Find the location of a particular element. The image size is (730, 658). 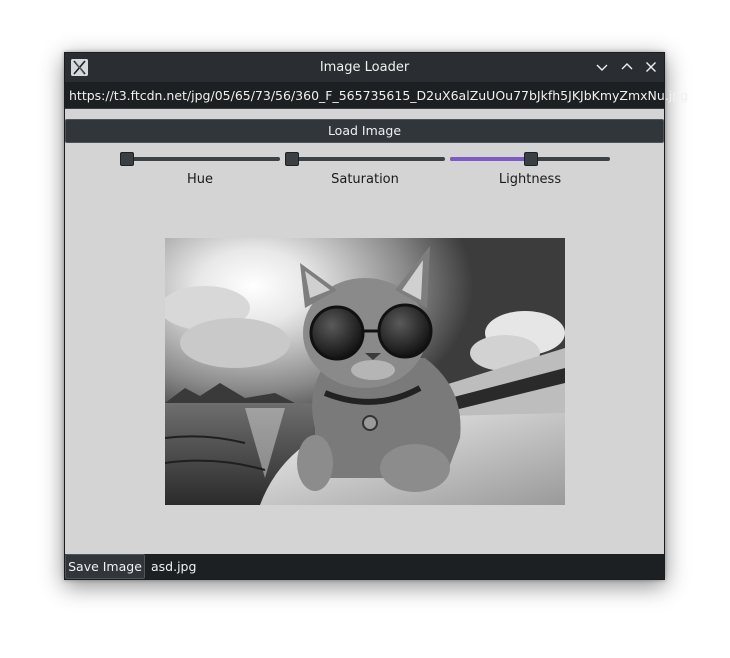

chevron-down-icon is located at coordinates (602, 67).